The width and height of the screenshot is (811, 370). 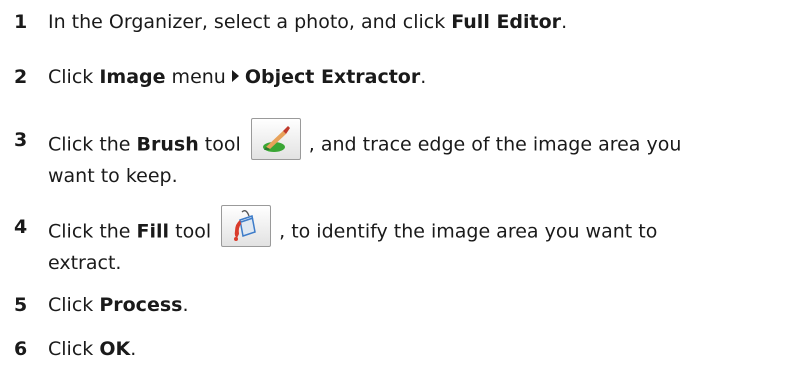 What do you see at coordinates (21, 140) in the screenshot?
I see `step-number: 3` at bounding box center [21, 140].